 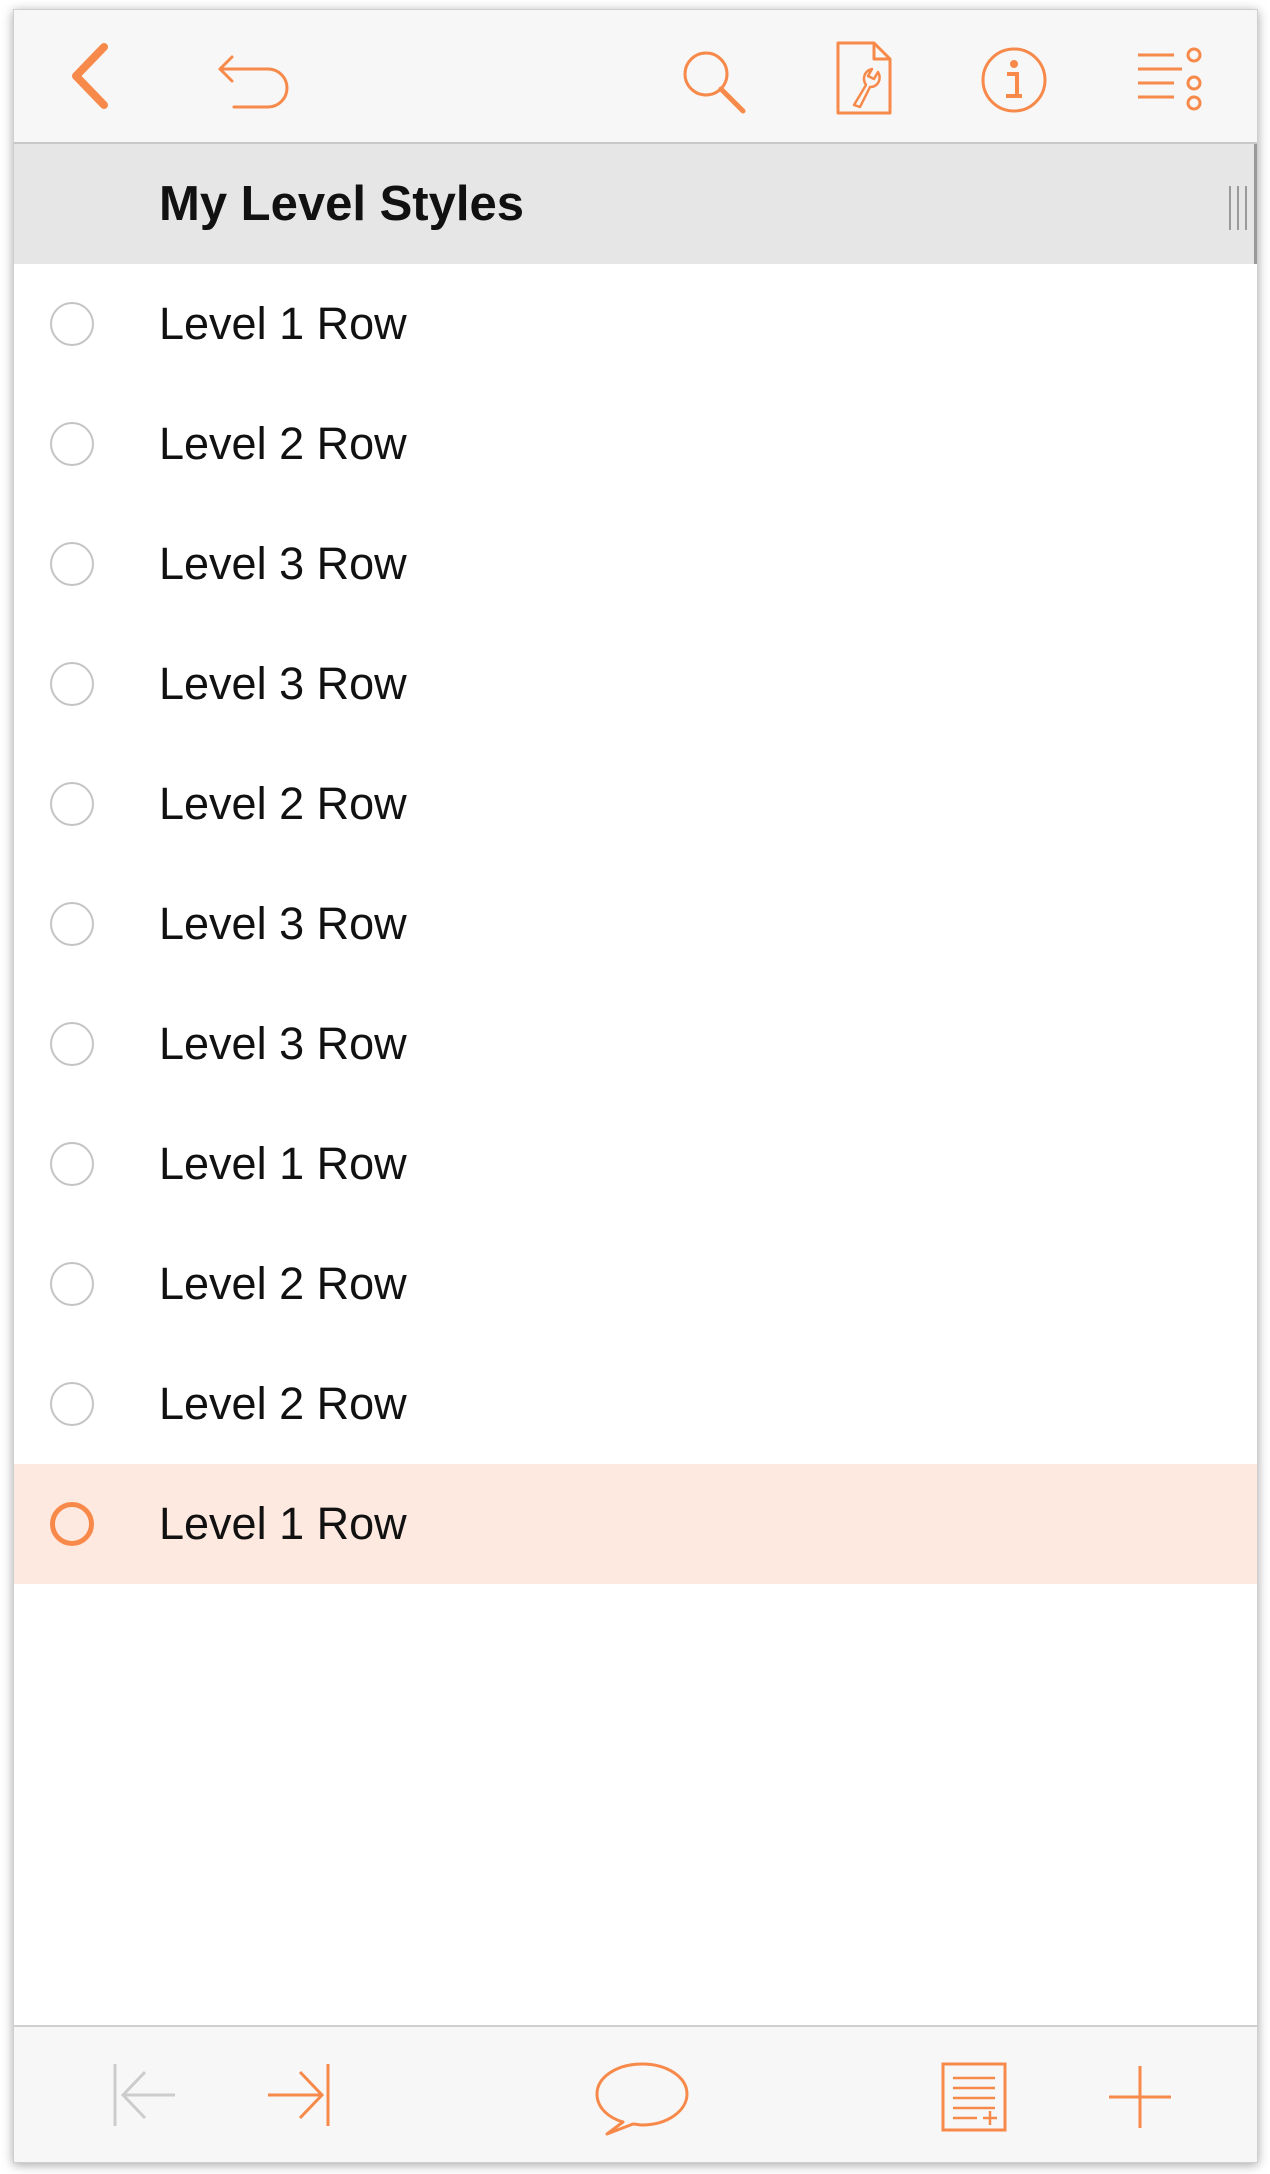 I want to click on outdent-icon, so click(x=144, y=2095).